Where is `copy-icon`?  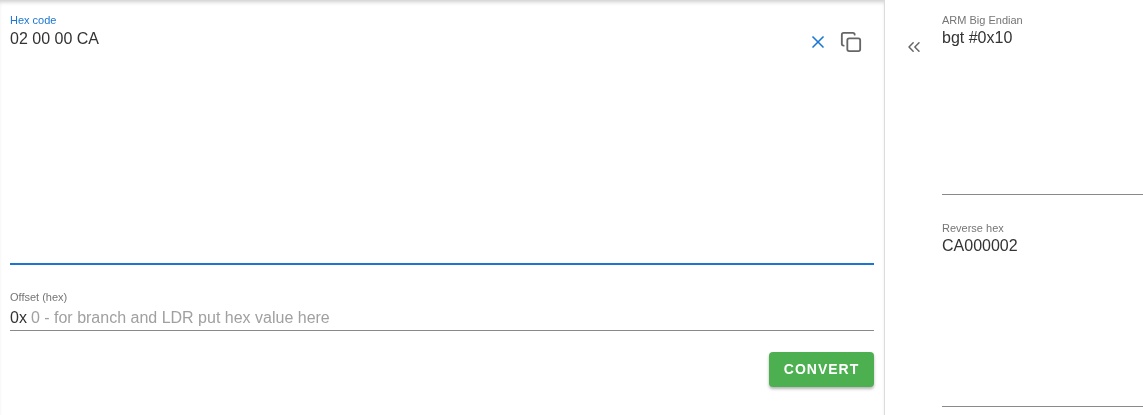
copy-icon is located at coordinates (851, 42).